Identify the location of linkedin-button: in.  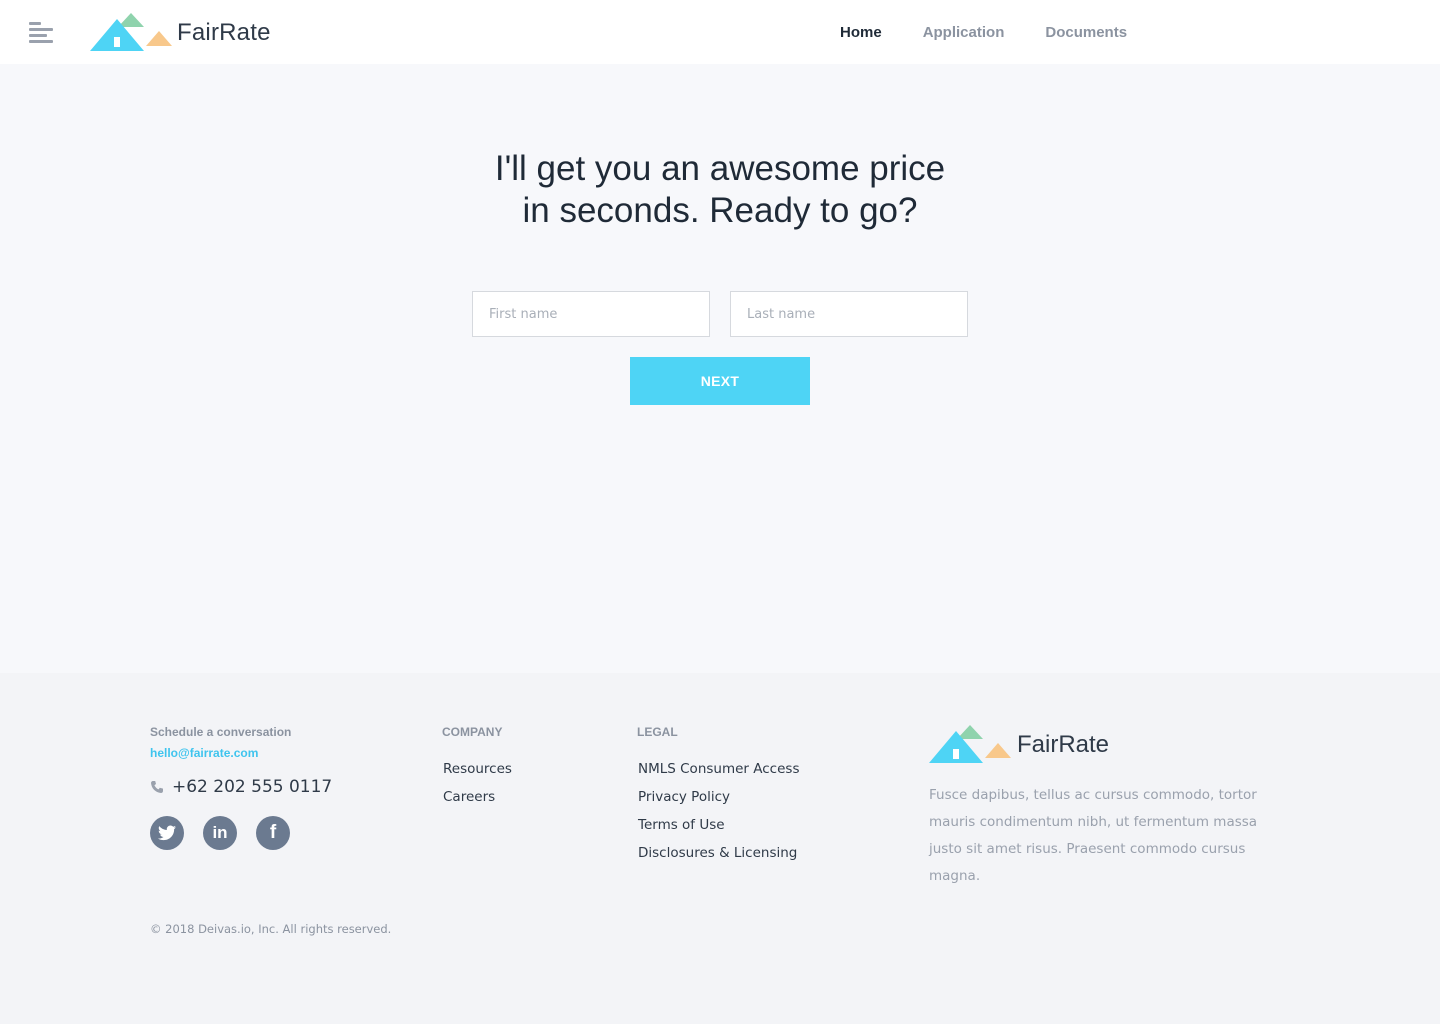
(220, 833).